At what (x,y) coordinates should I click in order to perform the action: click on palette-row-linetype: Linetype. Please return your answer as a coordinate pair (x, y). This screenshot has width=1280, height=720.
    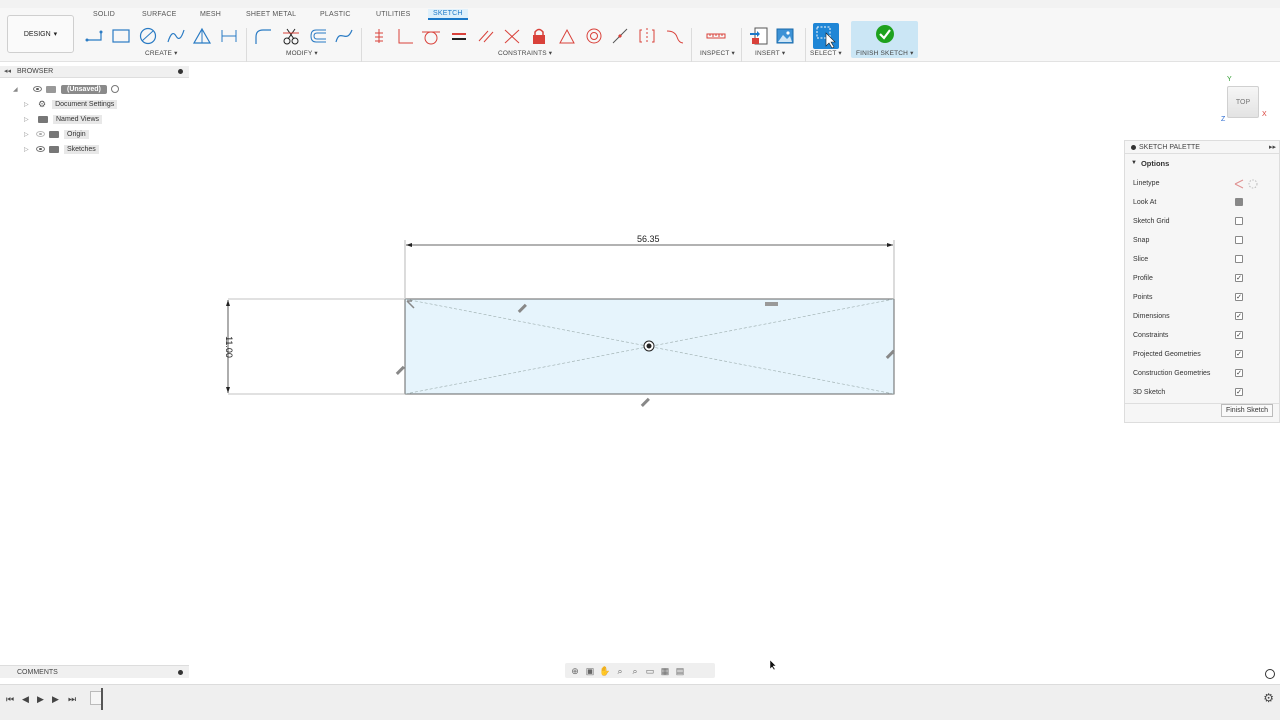
    Looking at the image, I should click on (1203, 184).